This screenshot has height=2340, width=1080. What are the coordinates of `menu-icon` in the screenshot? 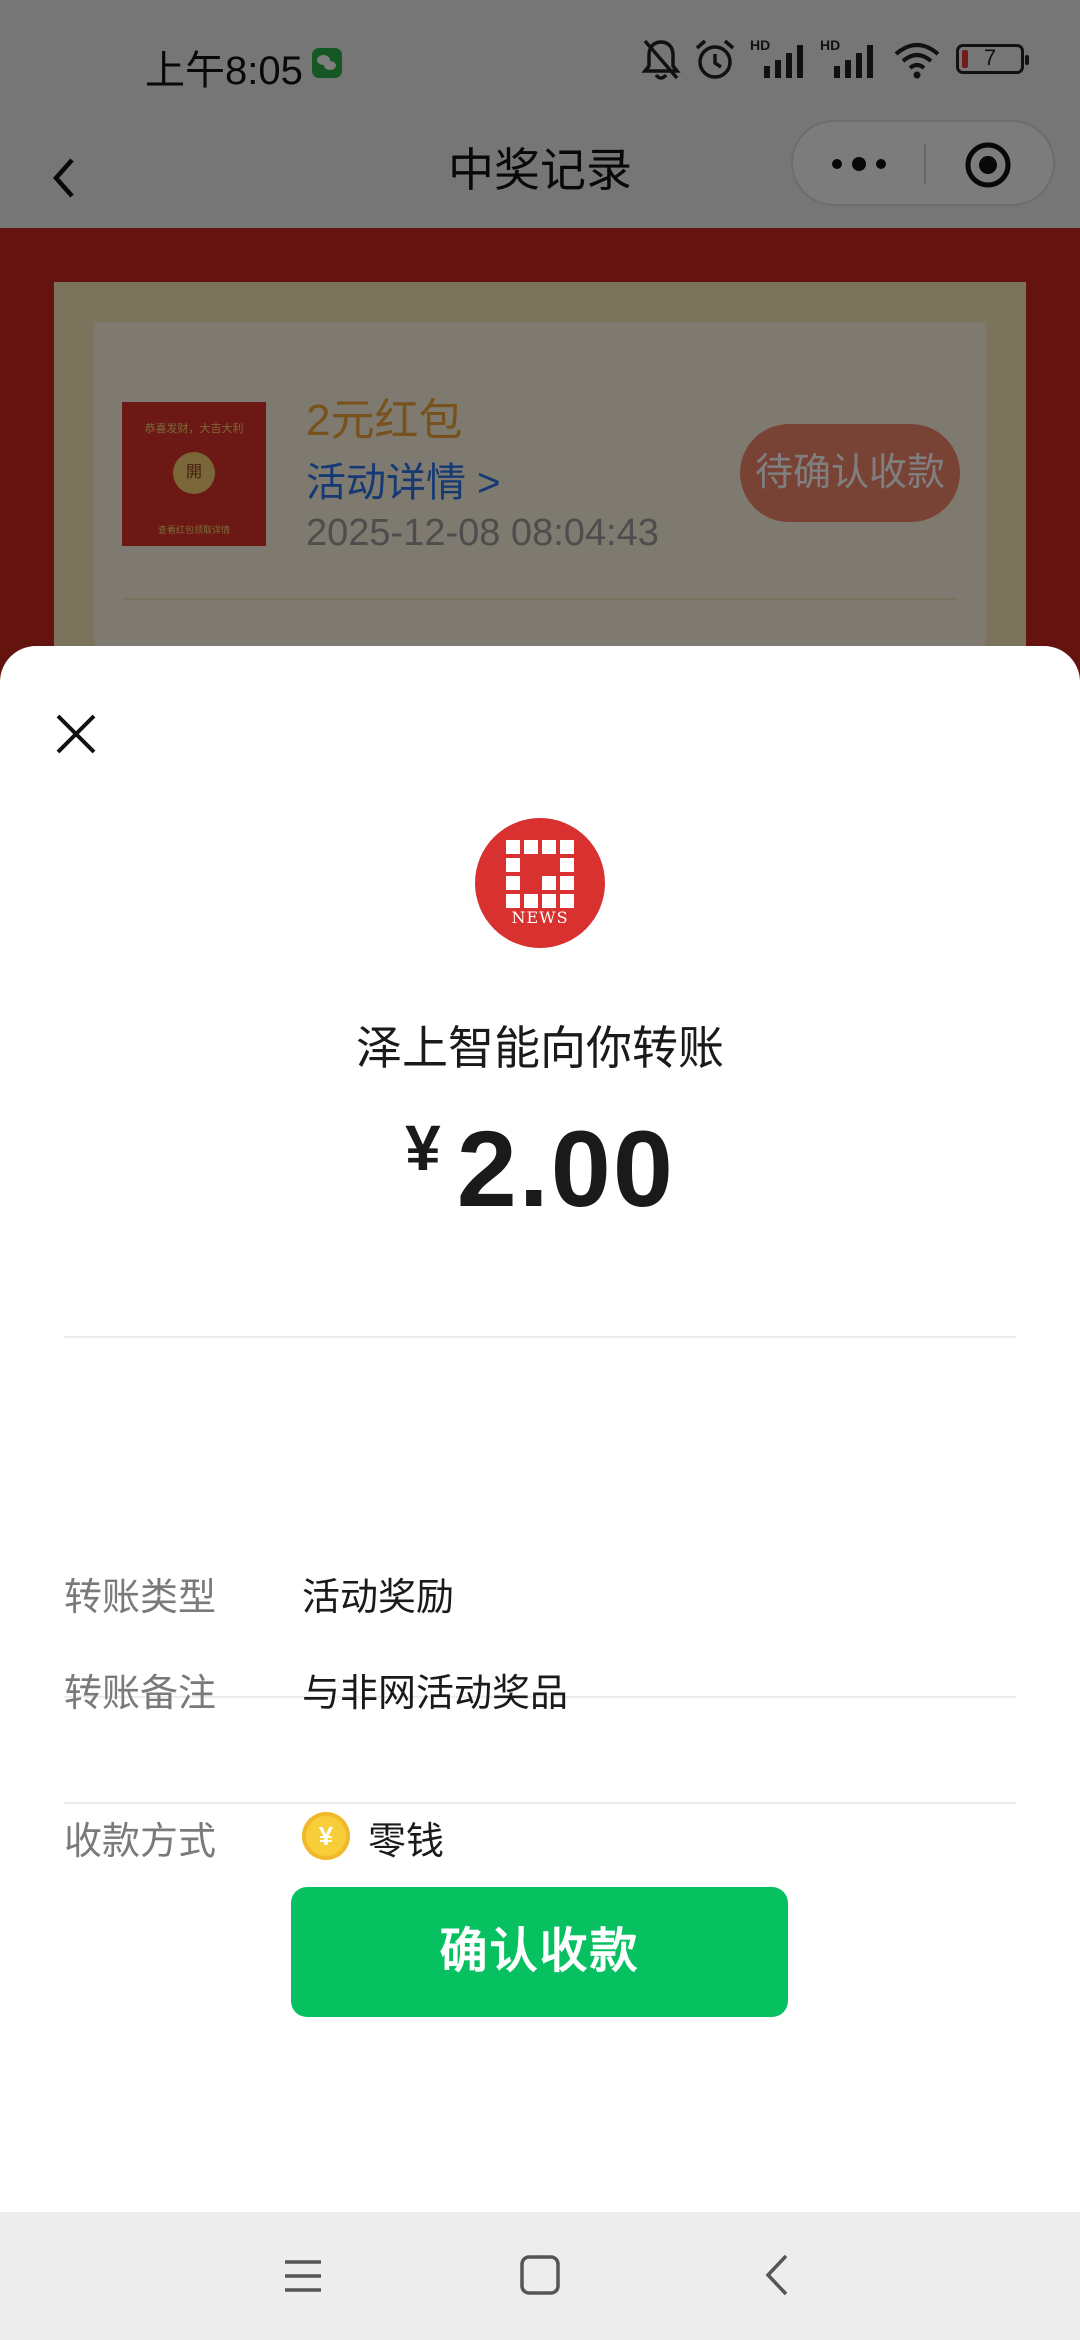 It's located at (303, 2276).